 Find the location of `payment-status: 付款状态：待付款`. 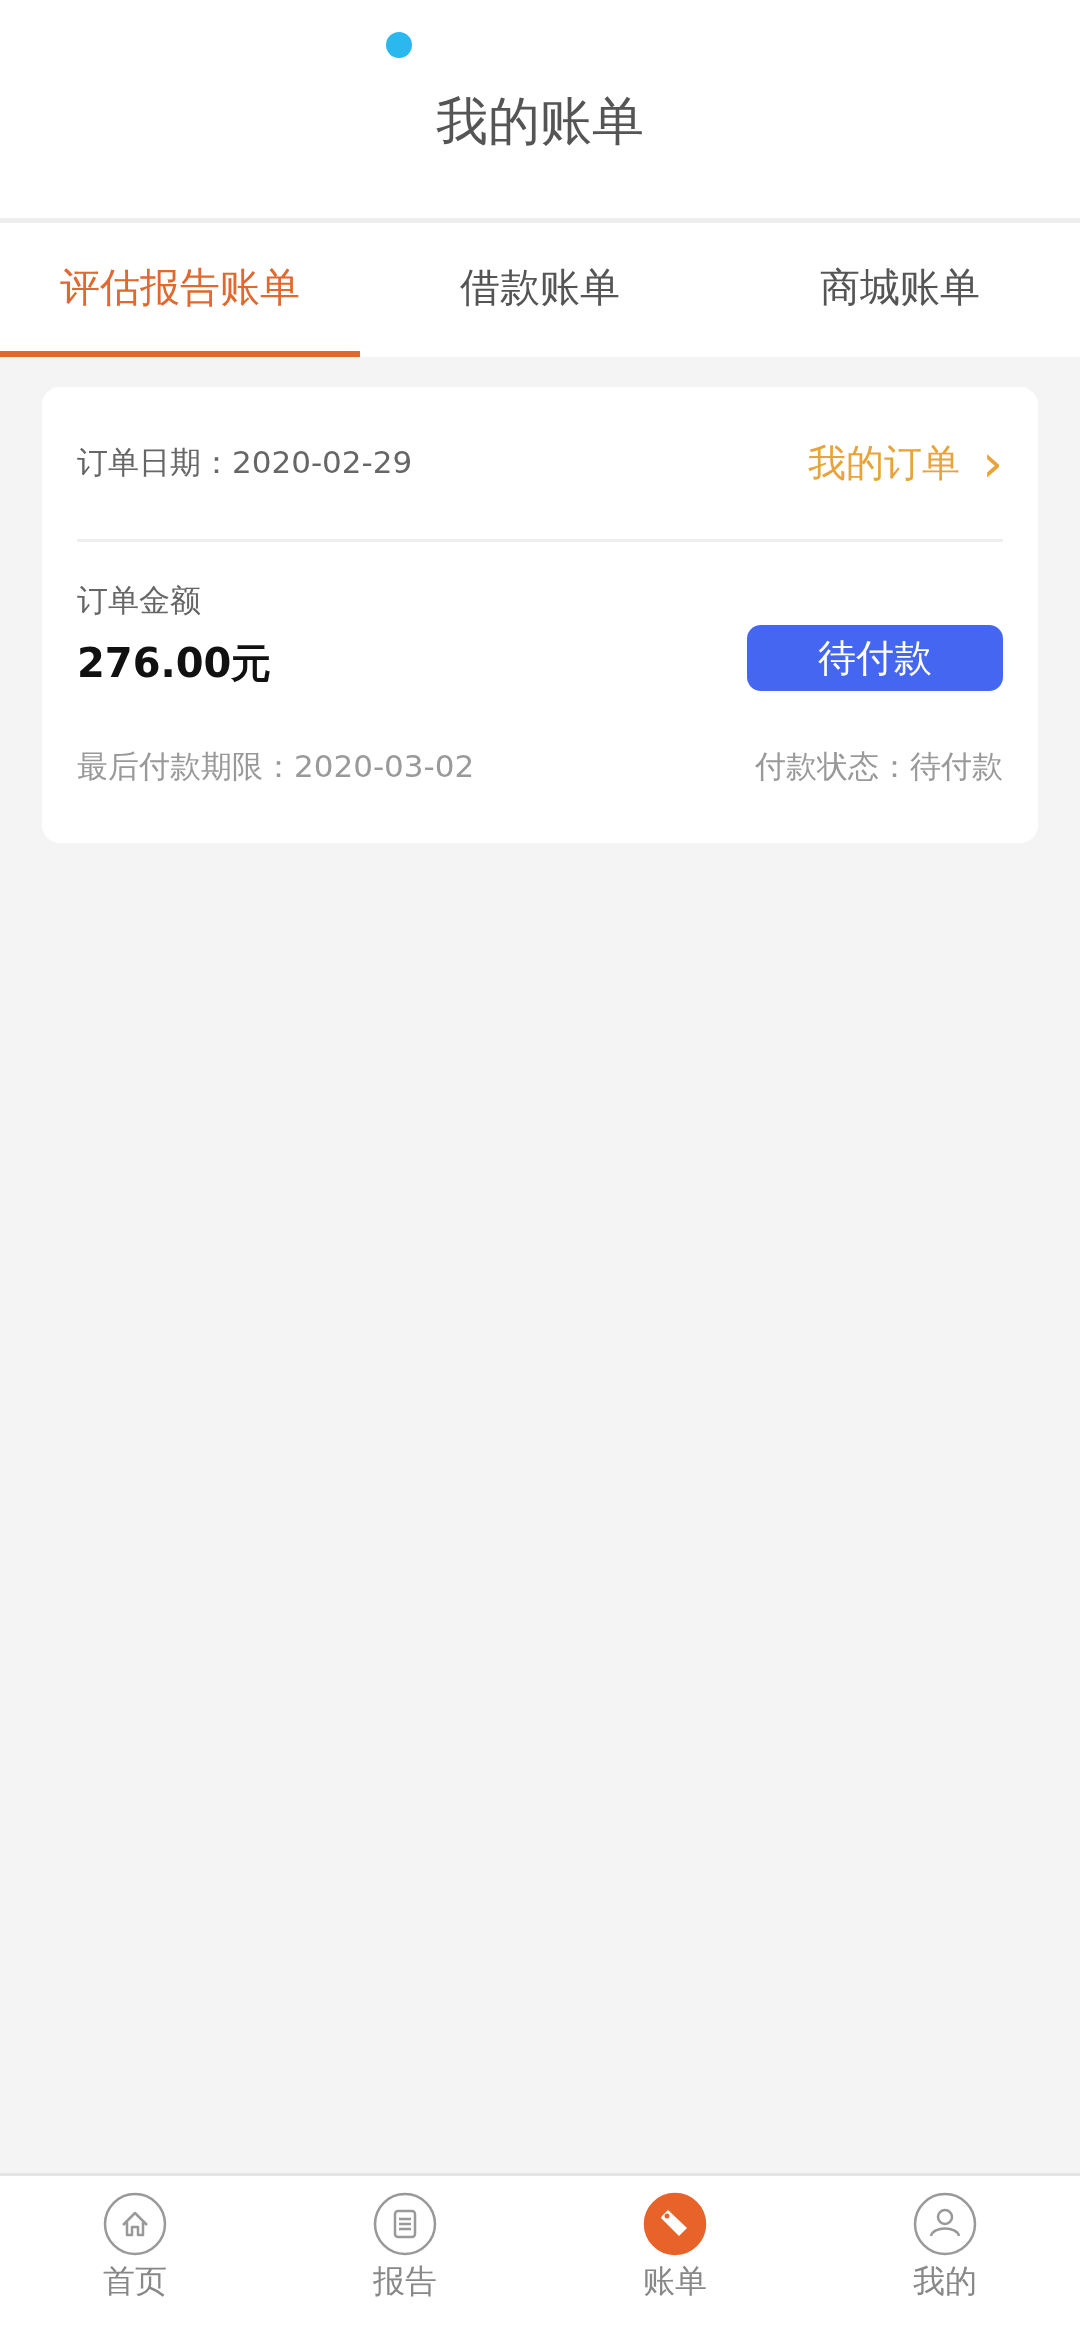

payment-status: 付款状态：待付款 is located at coordinates (879, 766).